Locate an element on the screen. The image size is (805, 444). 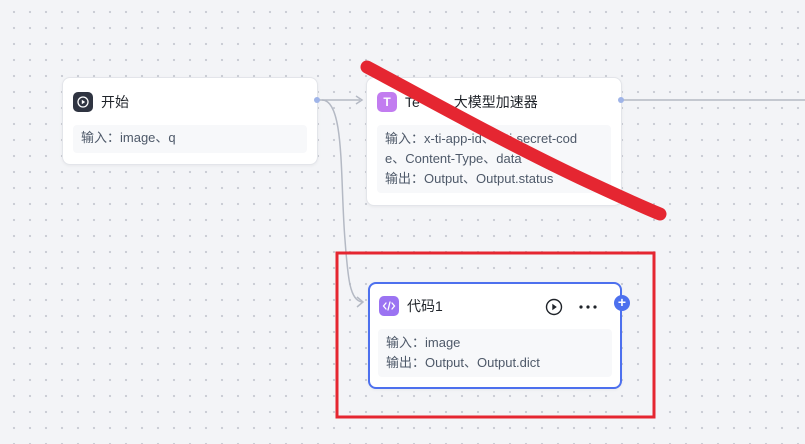
play-circle-icon is located at coordinates (554, 307).